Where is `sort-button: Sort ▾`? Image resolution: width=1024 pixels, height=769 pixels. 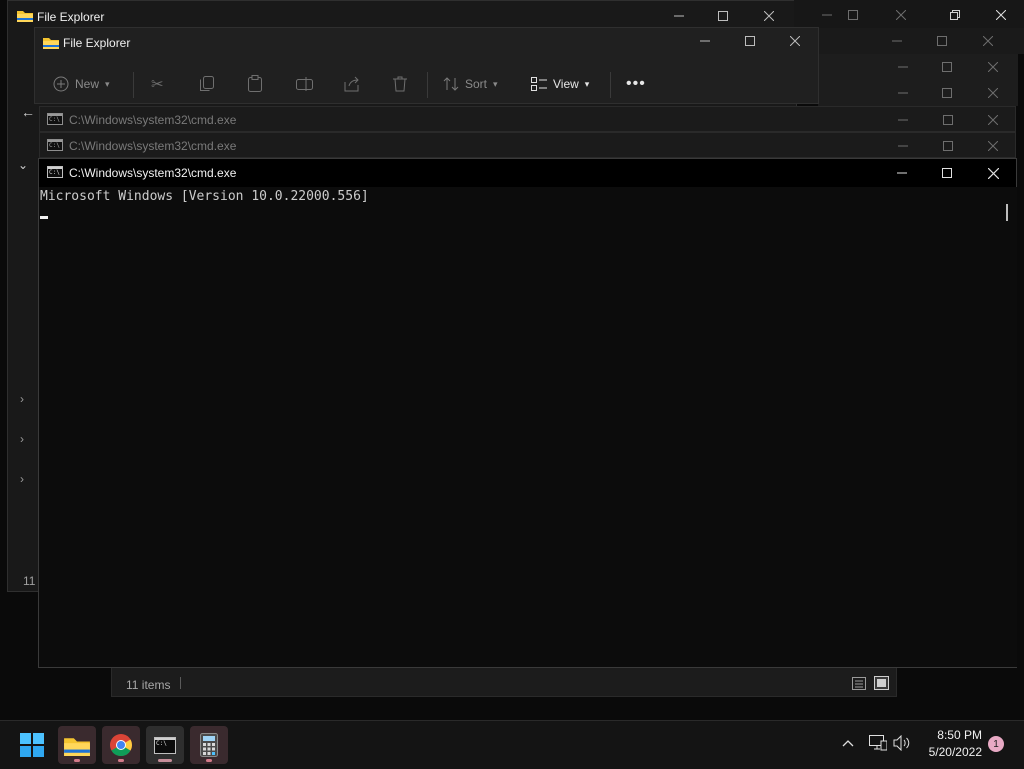
sort-button: Sort ▾ is located at coordinates (470, 84).